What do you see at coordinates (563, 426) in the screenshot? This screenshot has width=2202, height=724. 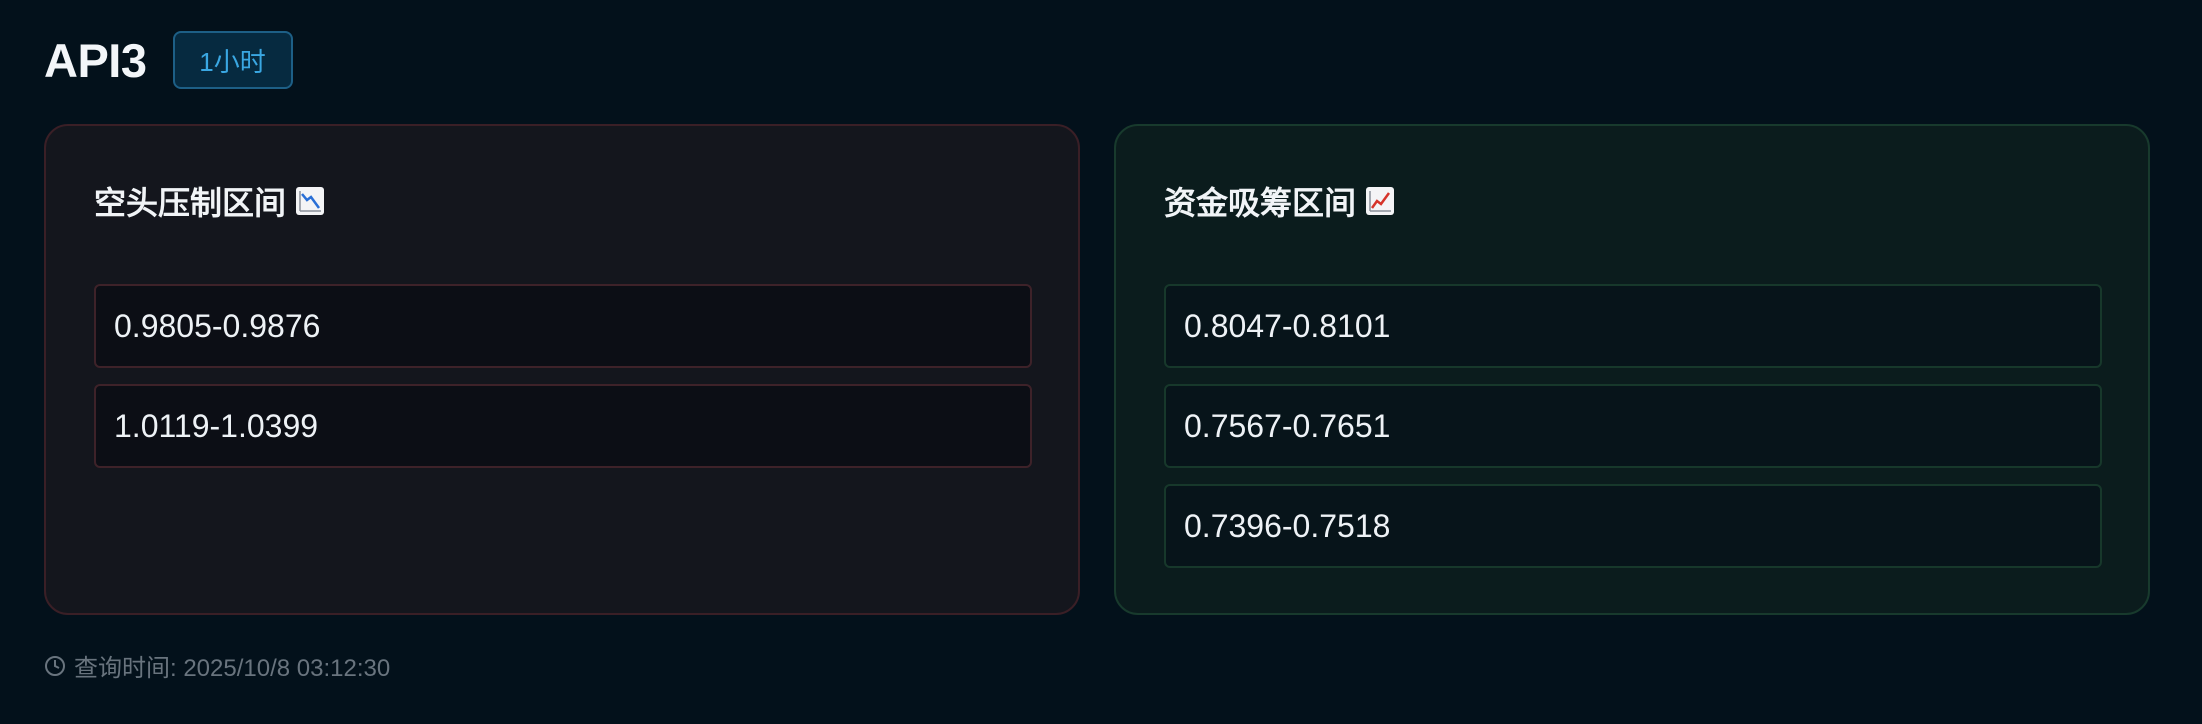 I see `short-range-item: 1.0119-1.0399` at bounding box center [563, 426].